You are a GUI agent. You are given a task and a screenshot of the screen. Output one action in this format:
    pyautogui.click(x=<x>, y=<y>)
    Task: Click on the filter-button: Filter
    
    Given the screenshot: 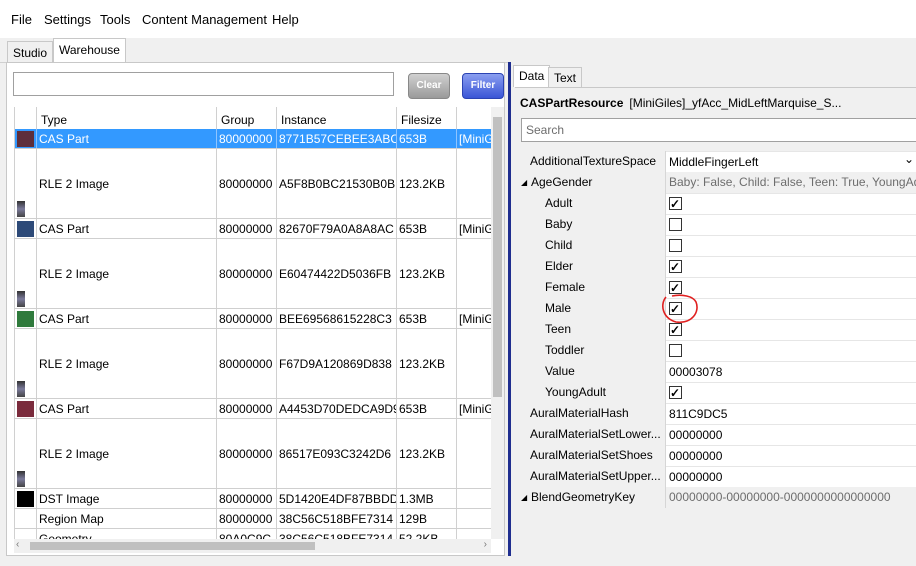 What is the action you would take?
    pyautogui.click(x=483, y=86)
    